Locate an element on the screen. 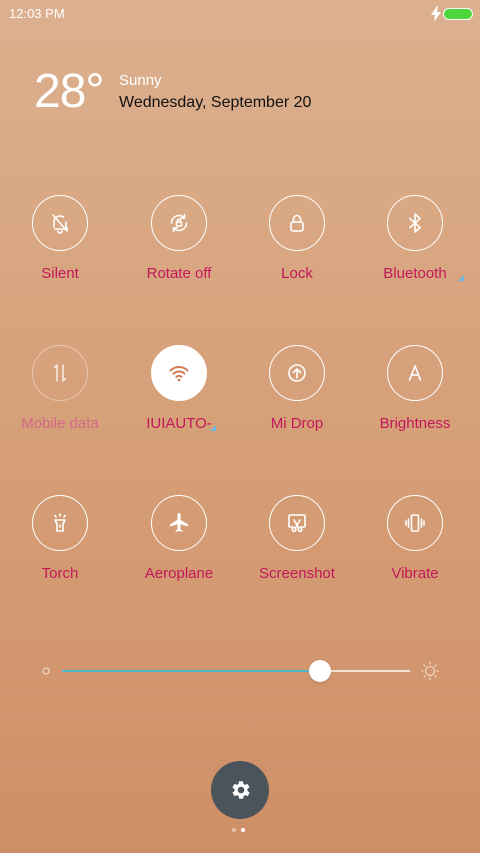  brightness-low-icon is located at coordinates (46, 671).